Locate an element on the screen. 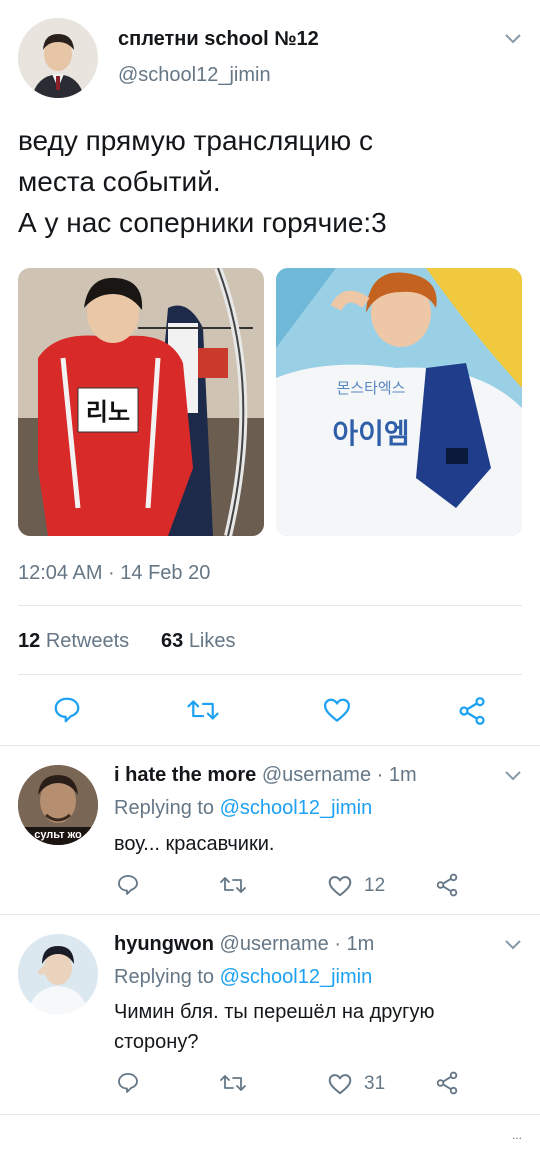 This screenshot has width=540, height=1152. photo-name-tag: 리노 is located at coordinates (108, 412).